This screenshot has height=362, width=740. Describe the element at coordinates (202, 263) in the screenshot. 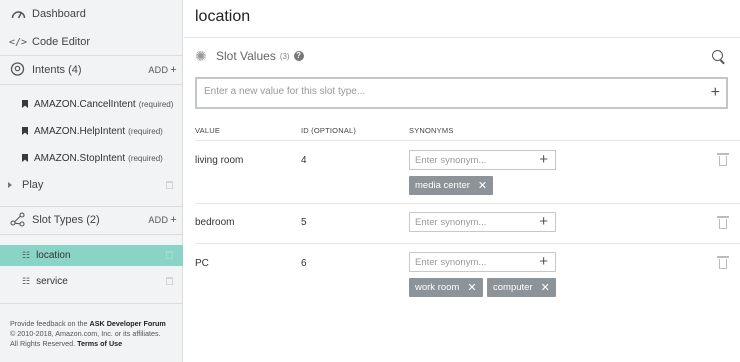

I see `slot-value: PC` at that location.